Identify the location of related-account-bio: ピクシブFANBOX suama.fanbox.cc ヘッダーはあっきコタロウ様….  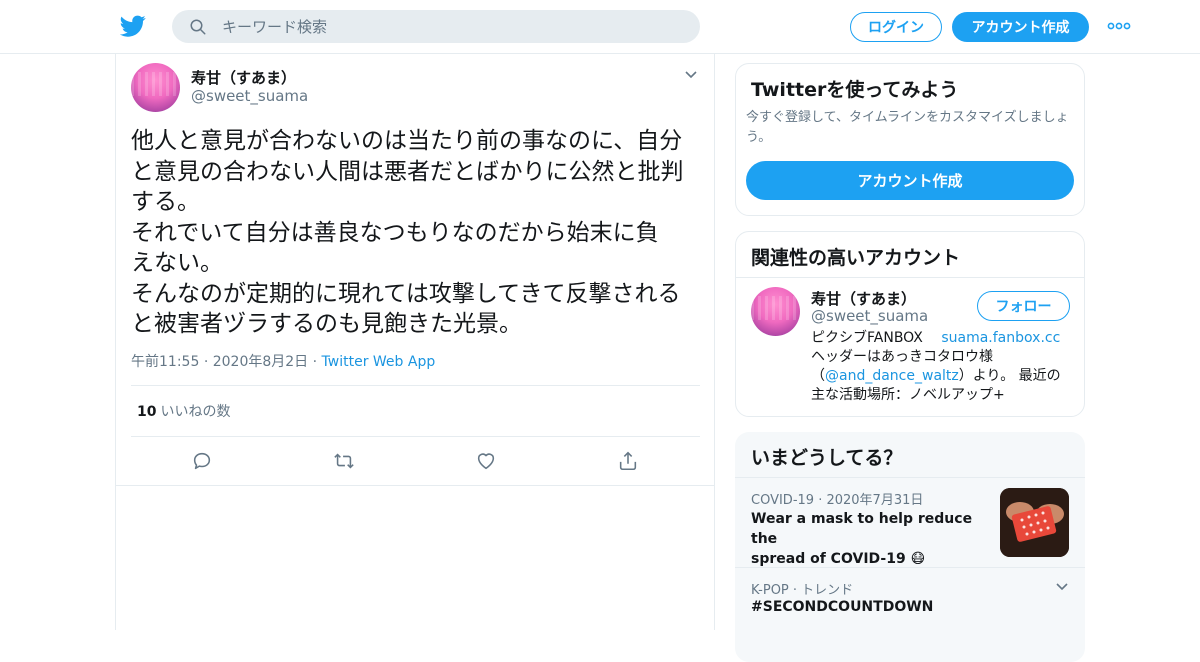
(942, 367).